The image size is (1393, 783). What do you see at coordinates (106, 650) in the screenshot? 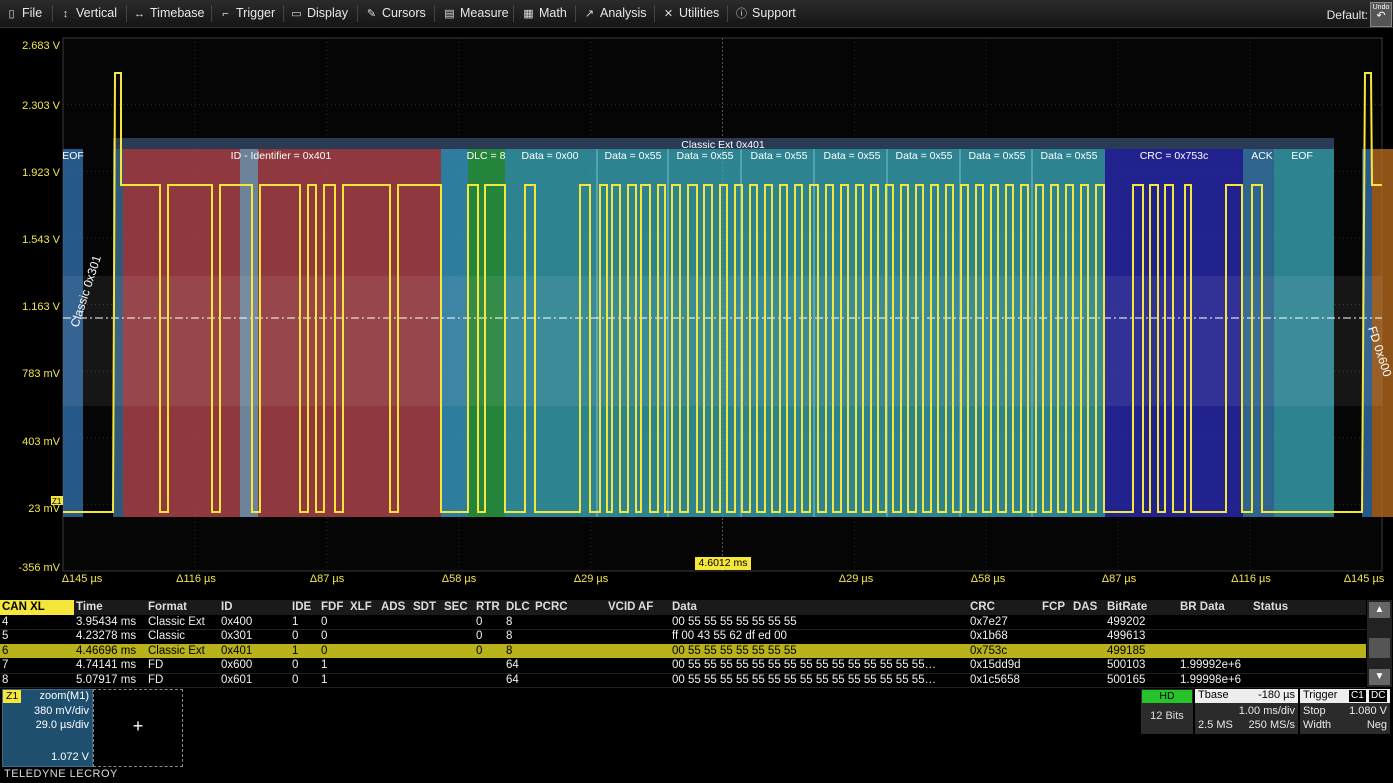
I see `table-cell: 4.46696 ms` at bounding box center [106, 650].